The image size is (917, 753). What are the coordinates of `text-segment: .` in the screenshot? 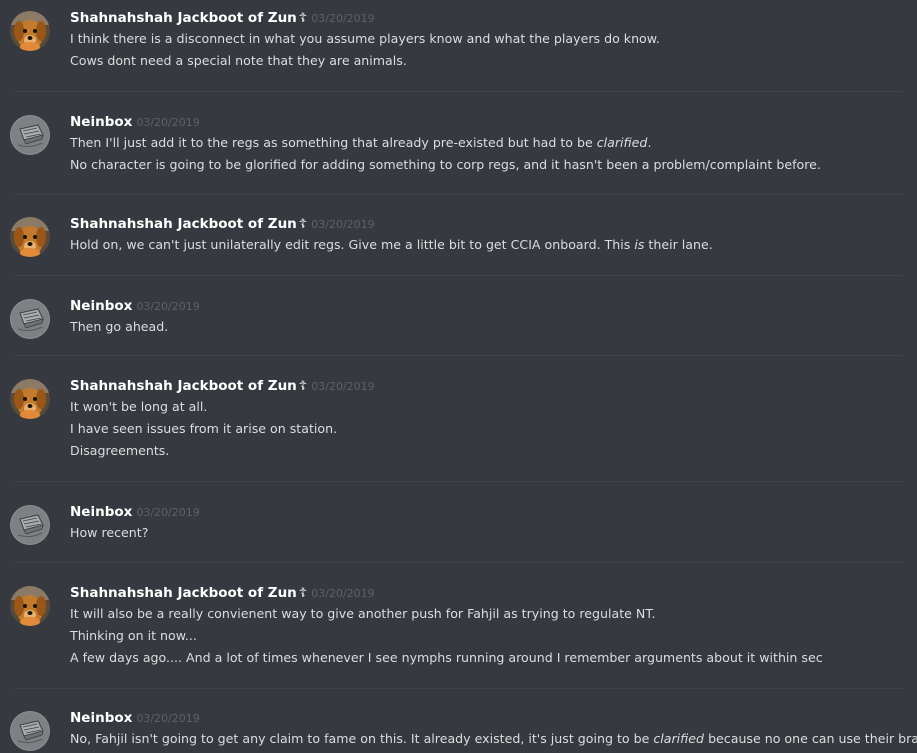 It's located at (649, 142).